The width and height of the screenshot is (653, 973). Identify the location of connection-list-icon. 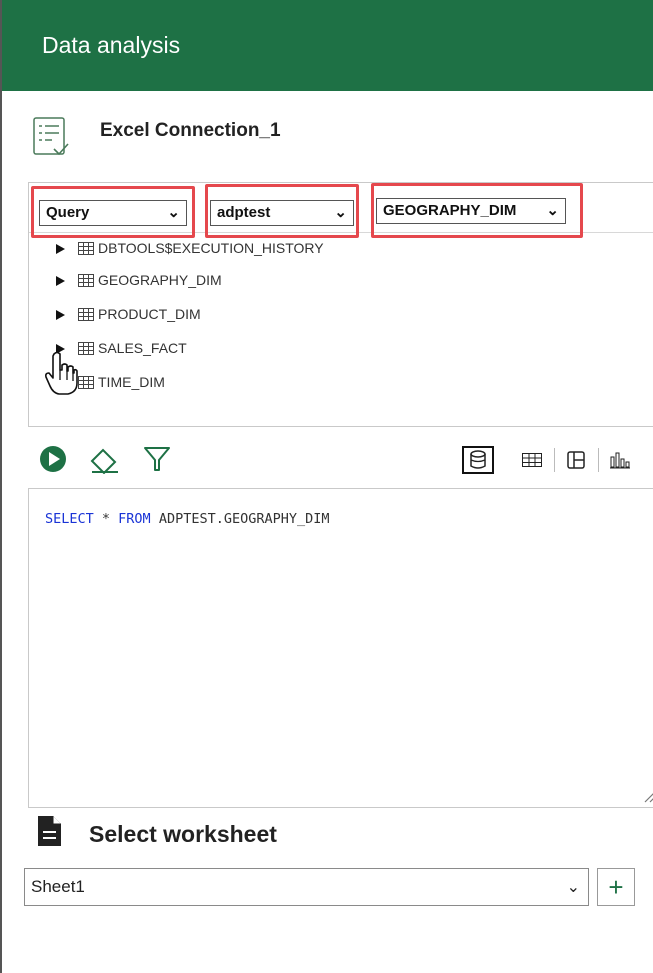
(51, 136).